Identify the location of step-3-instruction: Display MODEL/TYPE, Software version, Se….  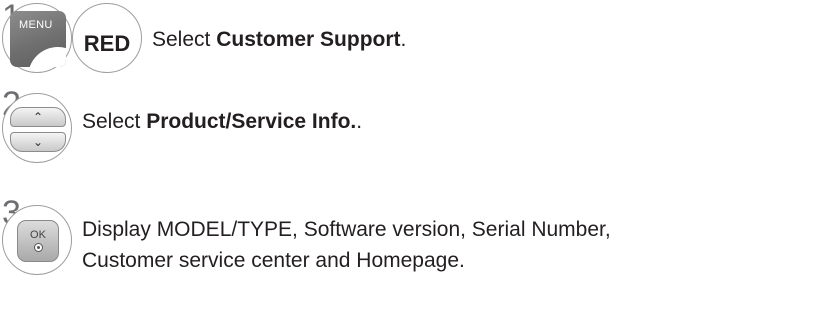
(346, 245).